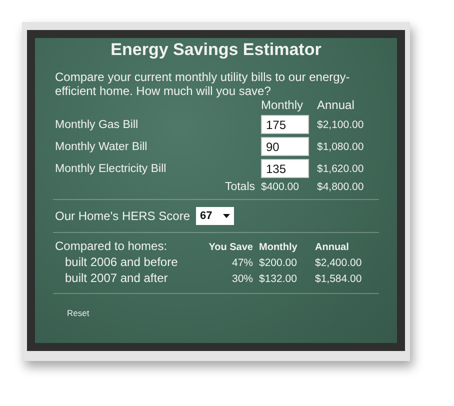 Image resolution: width=454 pixels, height=406 pixels. I want to click on annual-amount: $1,620.00, so click(341, 168).